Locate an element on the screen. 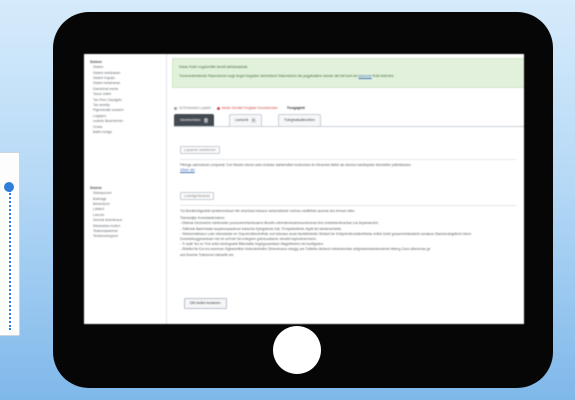 This screenshot has height=400, width=575. tab-count-badge: 5 is located at coordinates (206, 120).